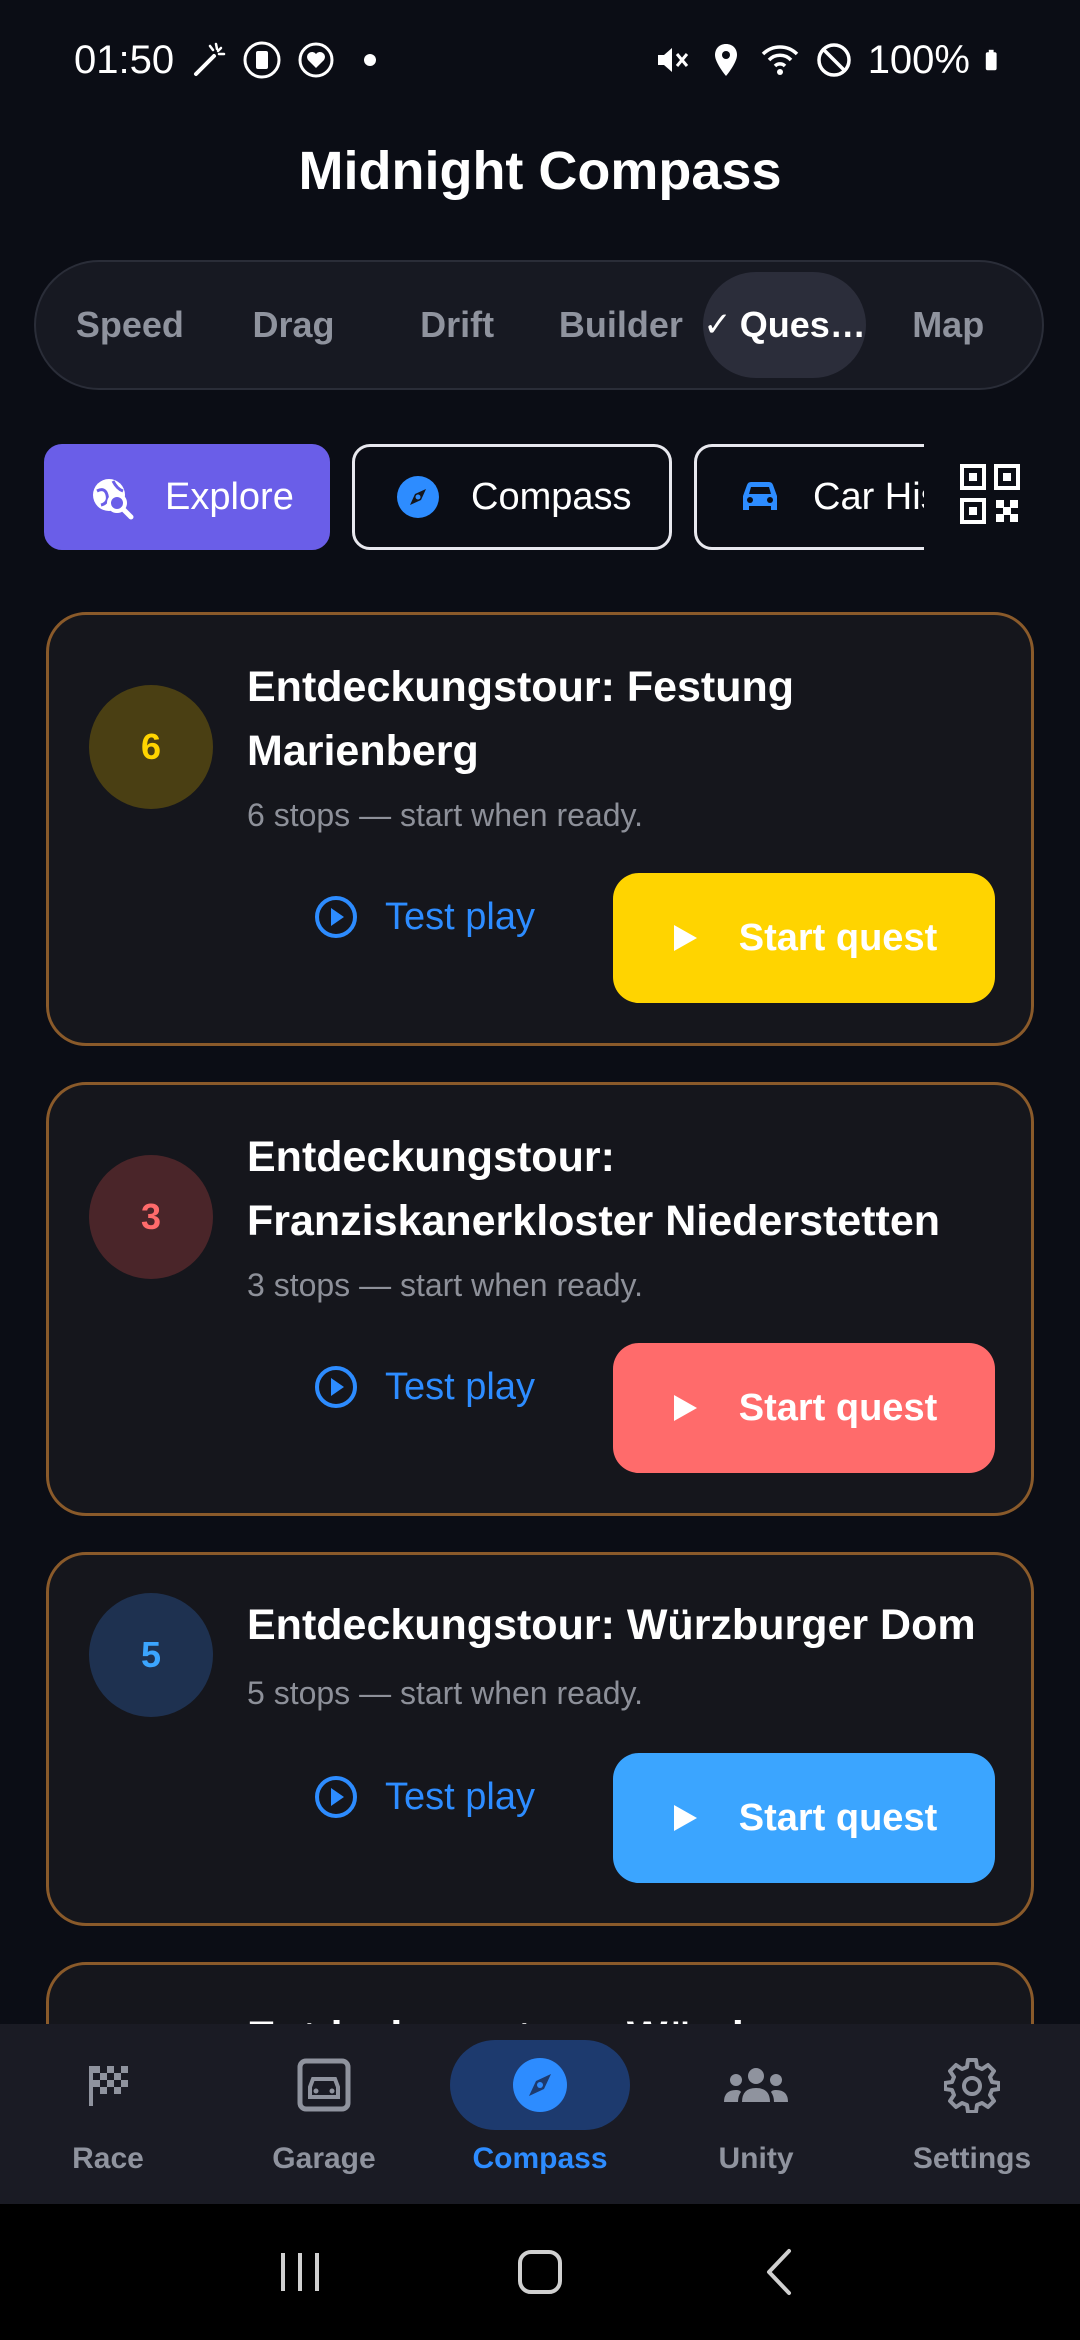  I want to click on checkered-flag-icon, so click(108, 2086).